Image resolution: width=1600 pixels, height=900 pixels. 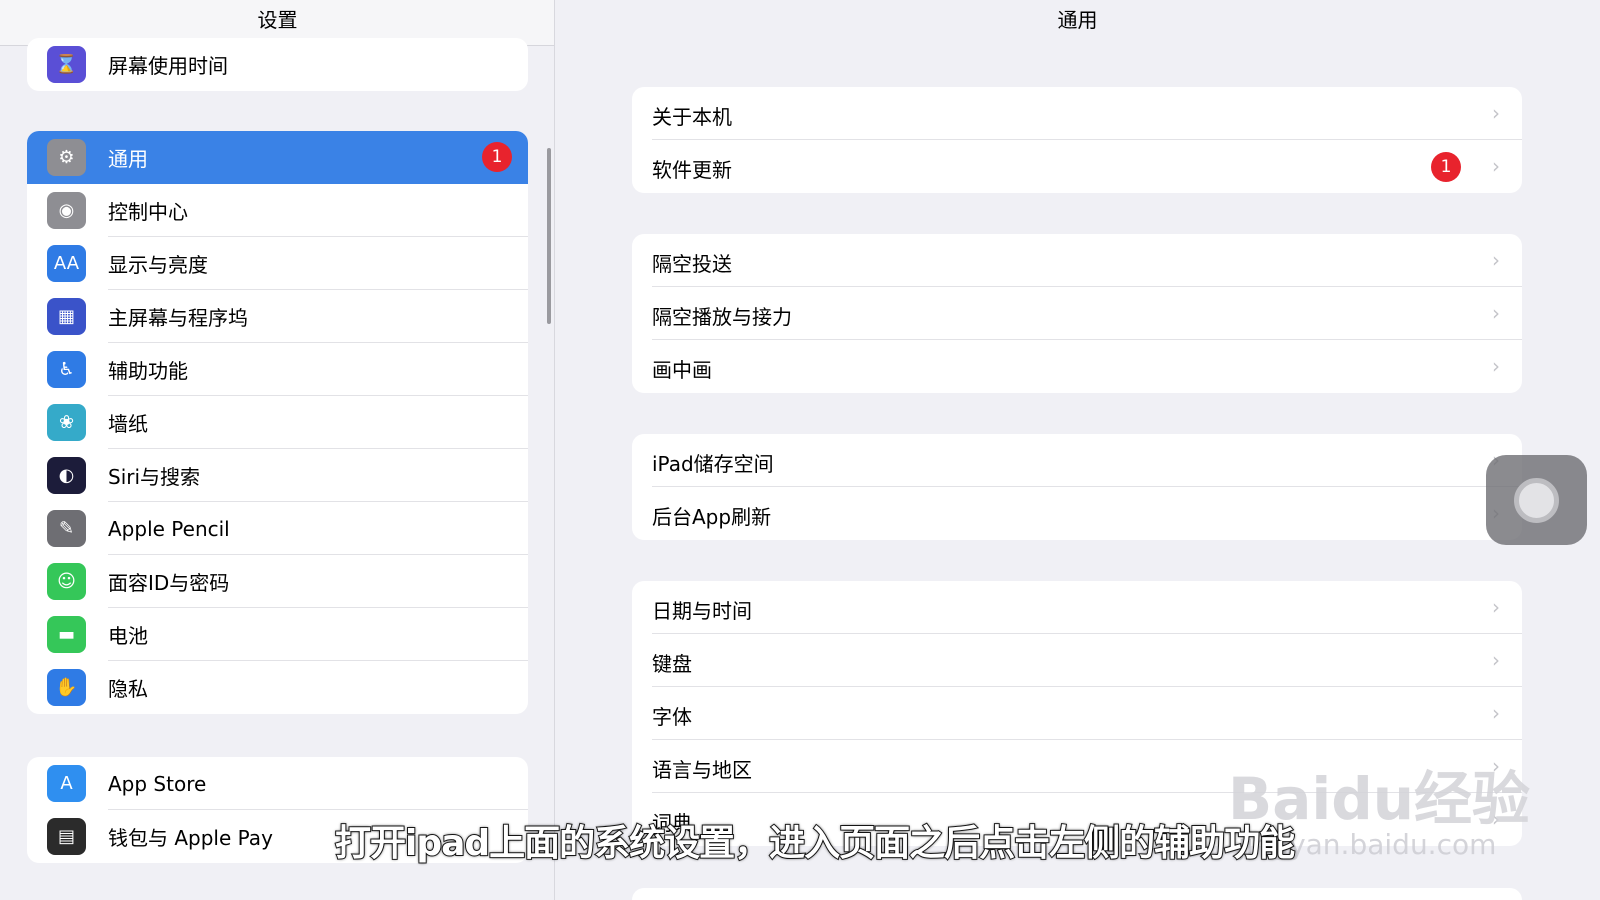 I want to click on sidebar-item-label: 钱包与 Apple Pay, so click(x=190, y=838).